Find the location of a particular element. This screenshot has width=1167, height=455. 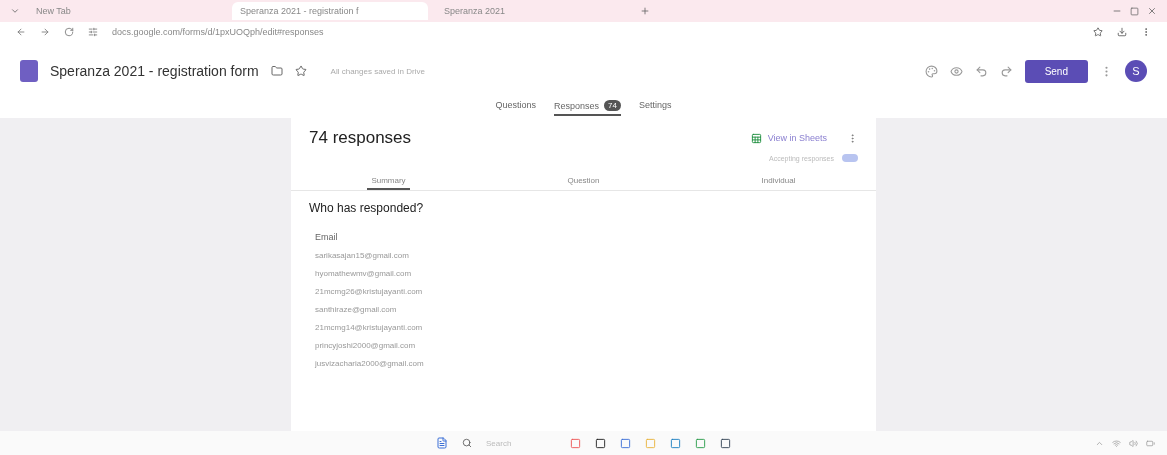

response-count: 74 is located at coordinates (612, 105).